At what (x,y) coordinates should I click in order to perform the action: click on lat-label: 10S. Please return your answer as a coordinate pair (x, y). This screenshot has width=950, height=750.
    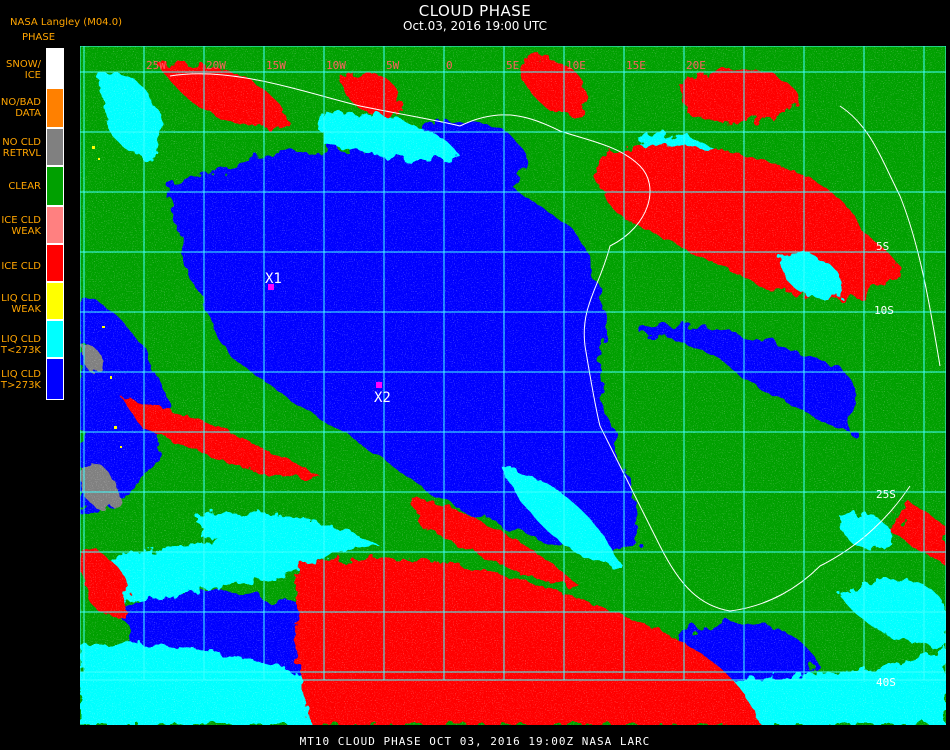
    Looking at the image, I should click on (884, 310).